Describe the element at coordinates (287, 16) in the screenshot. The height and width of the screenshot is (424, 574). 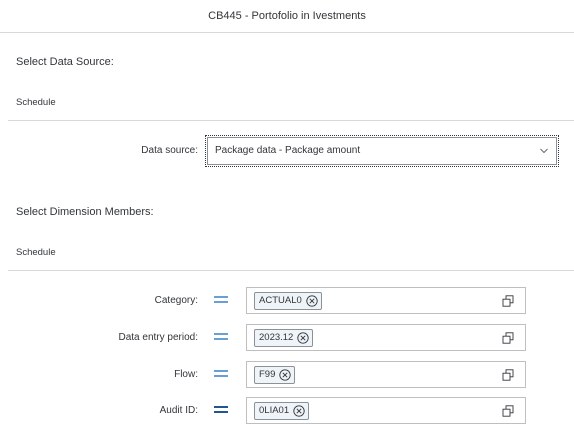
I see `dialog-title: CB445 - Portofolio in Ivestments` at that location.